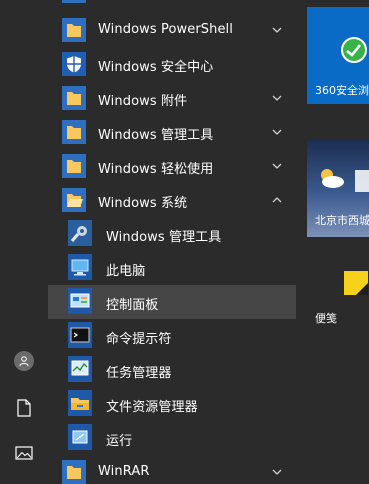 This screenshot has width=369, height=484. Describe the element at coordinates (74, 200) in the screenshot. I see `folder-open-icon` at that location.